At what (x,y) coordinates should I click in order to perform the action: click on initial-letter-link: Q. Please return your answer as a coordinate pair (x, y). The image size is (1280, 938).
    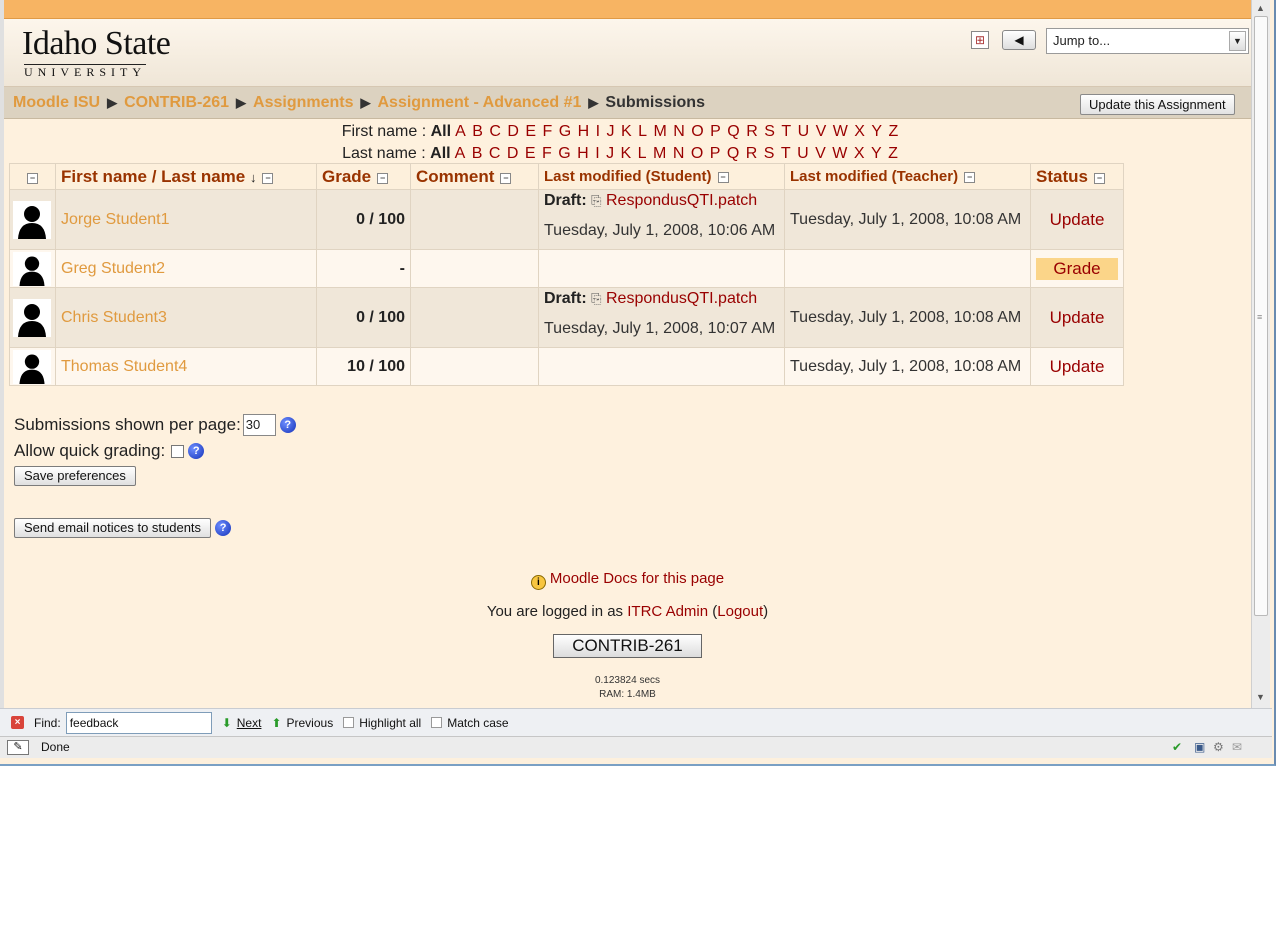
    Looking at the image, I should click on (733, 131).